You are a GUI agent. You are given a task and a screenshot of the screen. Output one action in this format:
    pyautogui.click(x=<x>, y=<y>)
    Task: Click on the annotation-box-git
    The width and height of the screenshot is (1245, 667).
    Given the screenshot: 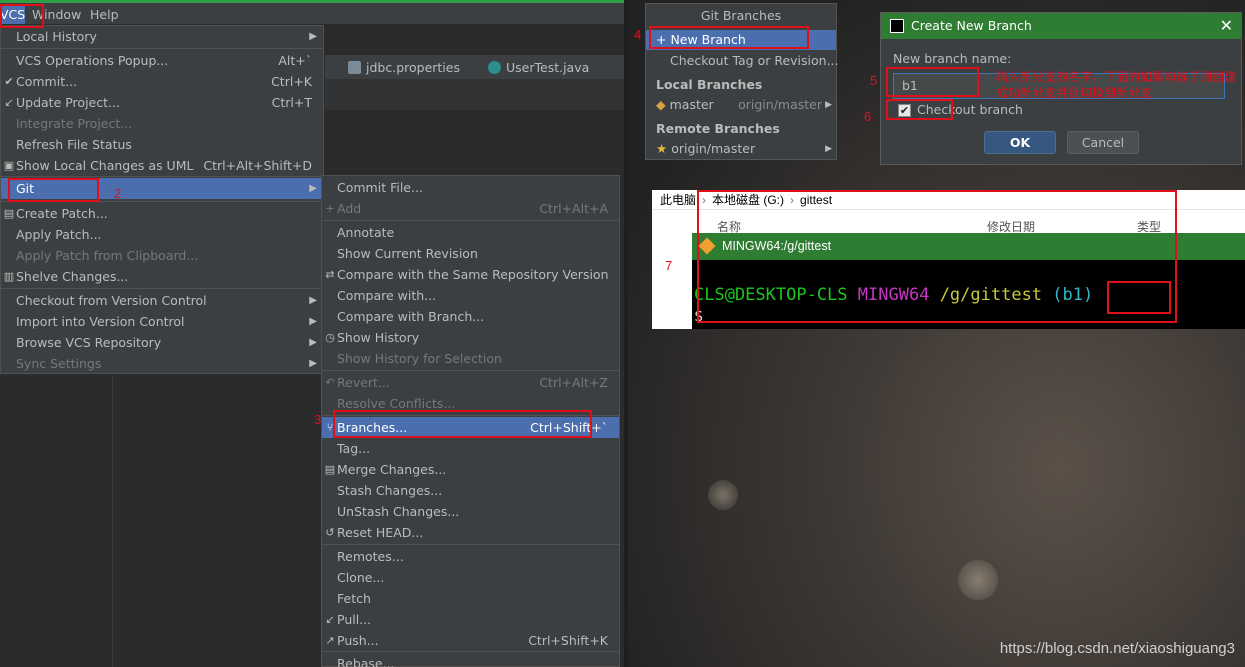 What is the action you would take?
    pyautogui.click(x=53, y=190)
    